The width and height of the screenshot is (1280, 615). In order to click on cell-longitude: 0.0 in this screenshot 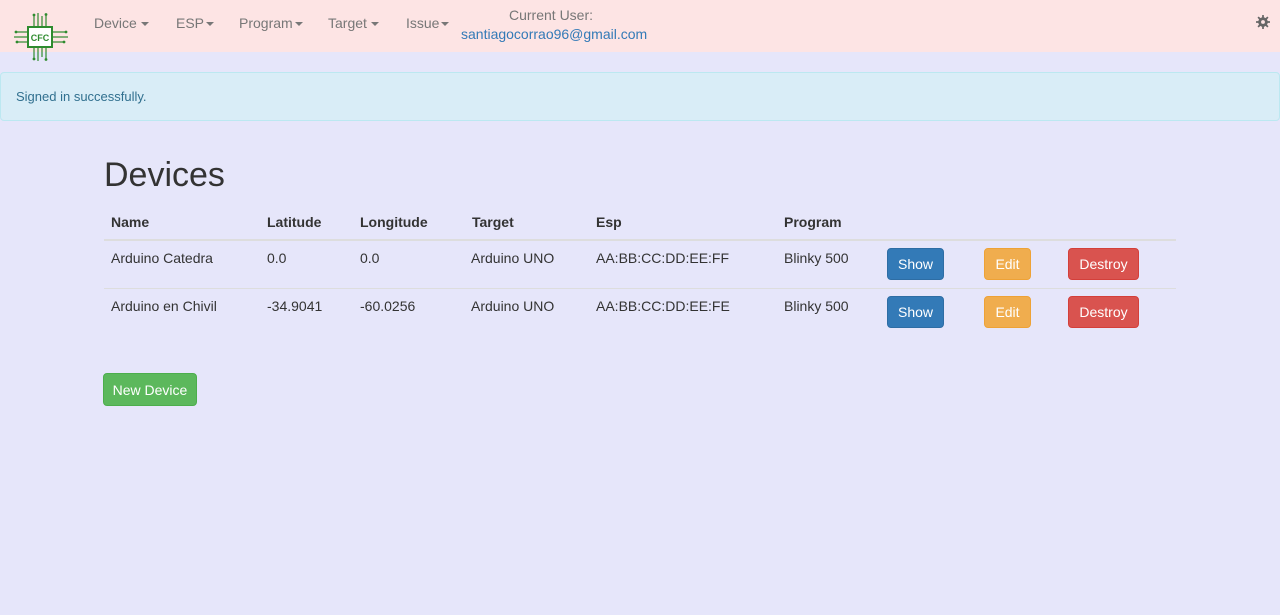, I will do `click(370, 258)`.